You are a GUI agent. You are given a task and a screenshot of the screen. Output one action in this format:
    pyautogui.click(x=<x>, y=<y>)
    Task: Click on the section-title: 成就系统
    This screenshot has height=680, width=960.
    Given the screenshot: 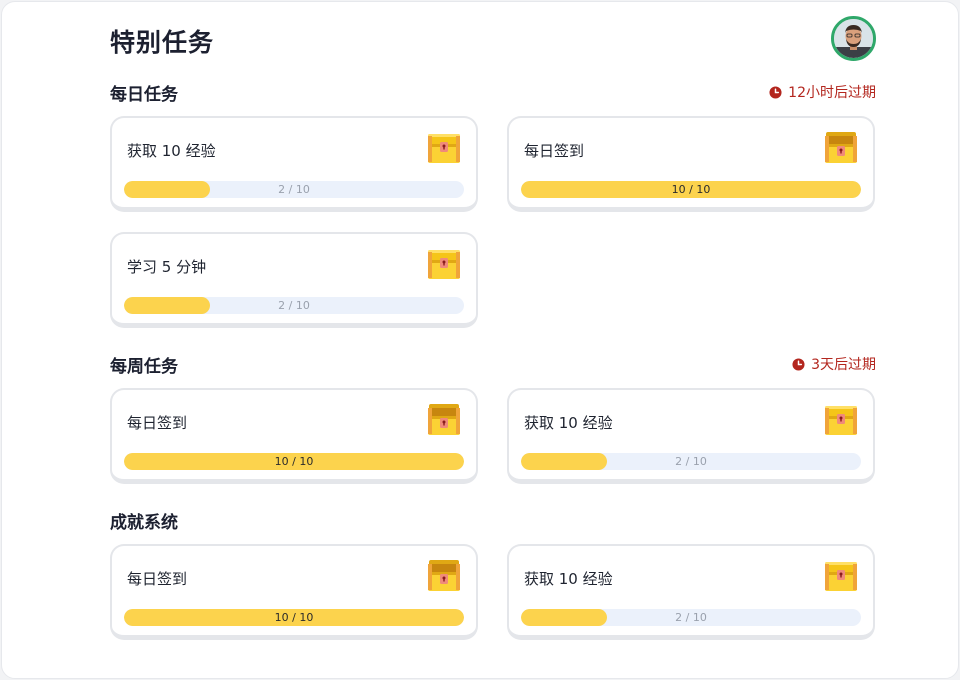 What is the action you would take?
    pyautogui.click(x=144, y=523)
    